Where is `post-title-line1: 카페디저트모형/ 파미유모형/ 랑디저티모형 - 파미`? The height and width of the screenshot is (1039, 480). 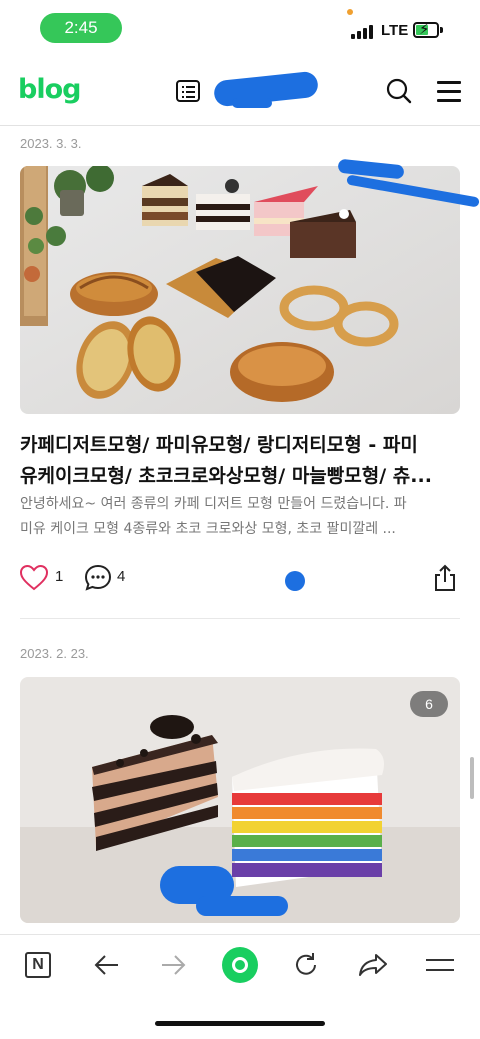
post-title-line1: 카페디저트모형/ 파미유모형/ 랑디저티모형 - 파미 is located at coordinates (219, 445).